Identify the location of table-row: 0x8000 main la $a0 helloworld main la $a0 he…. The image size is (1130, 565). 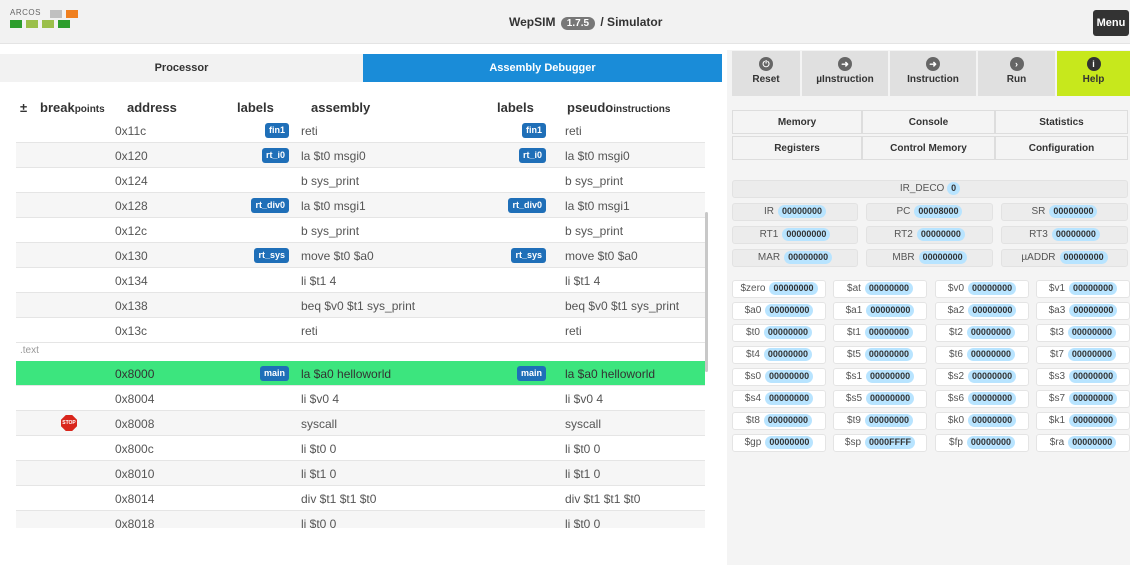
(360, 373).